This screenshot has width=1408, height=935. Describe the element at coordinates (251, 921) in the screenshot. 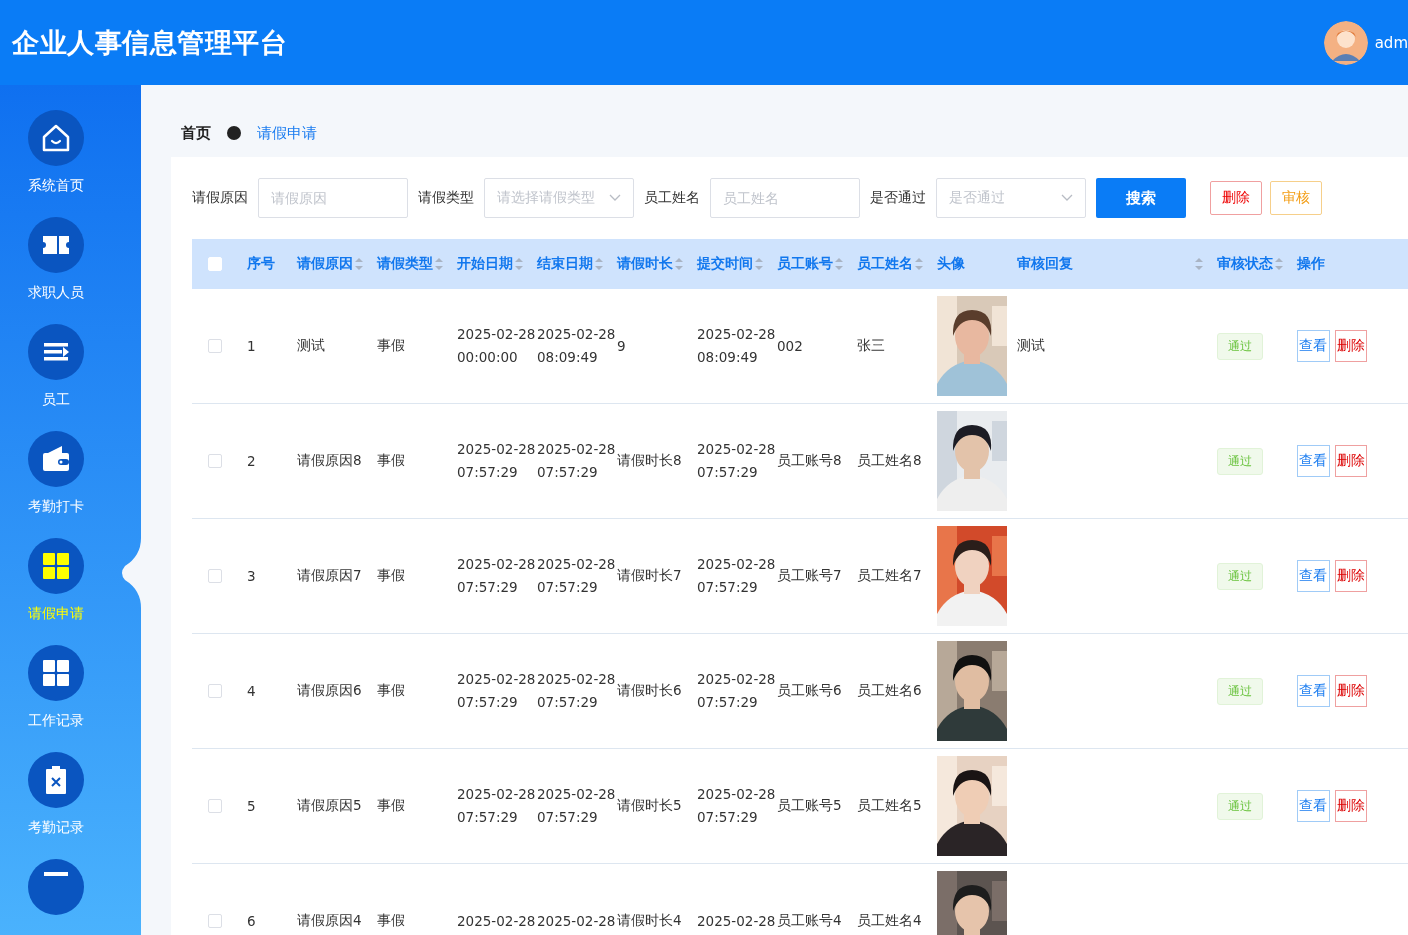

I see `table-cell: 6` at that location.